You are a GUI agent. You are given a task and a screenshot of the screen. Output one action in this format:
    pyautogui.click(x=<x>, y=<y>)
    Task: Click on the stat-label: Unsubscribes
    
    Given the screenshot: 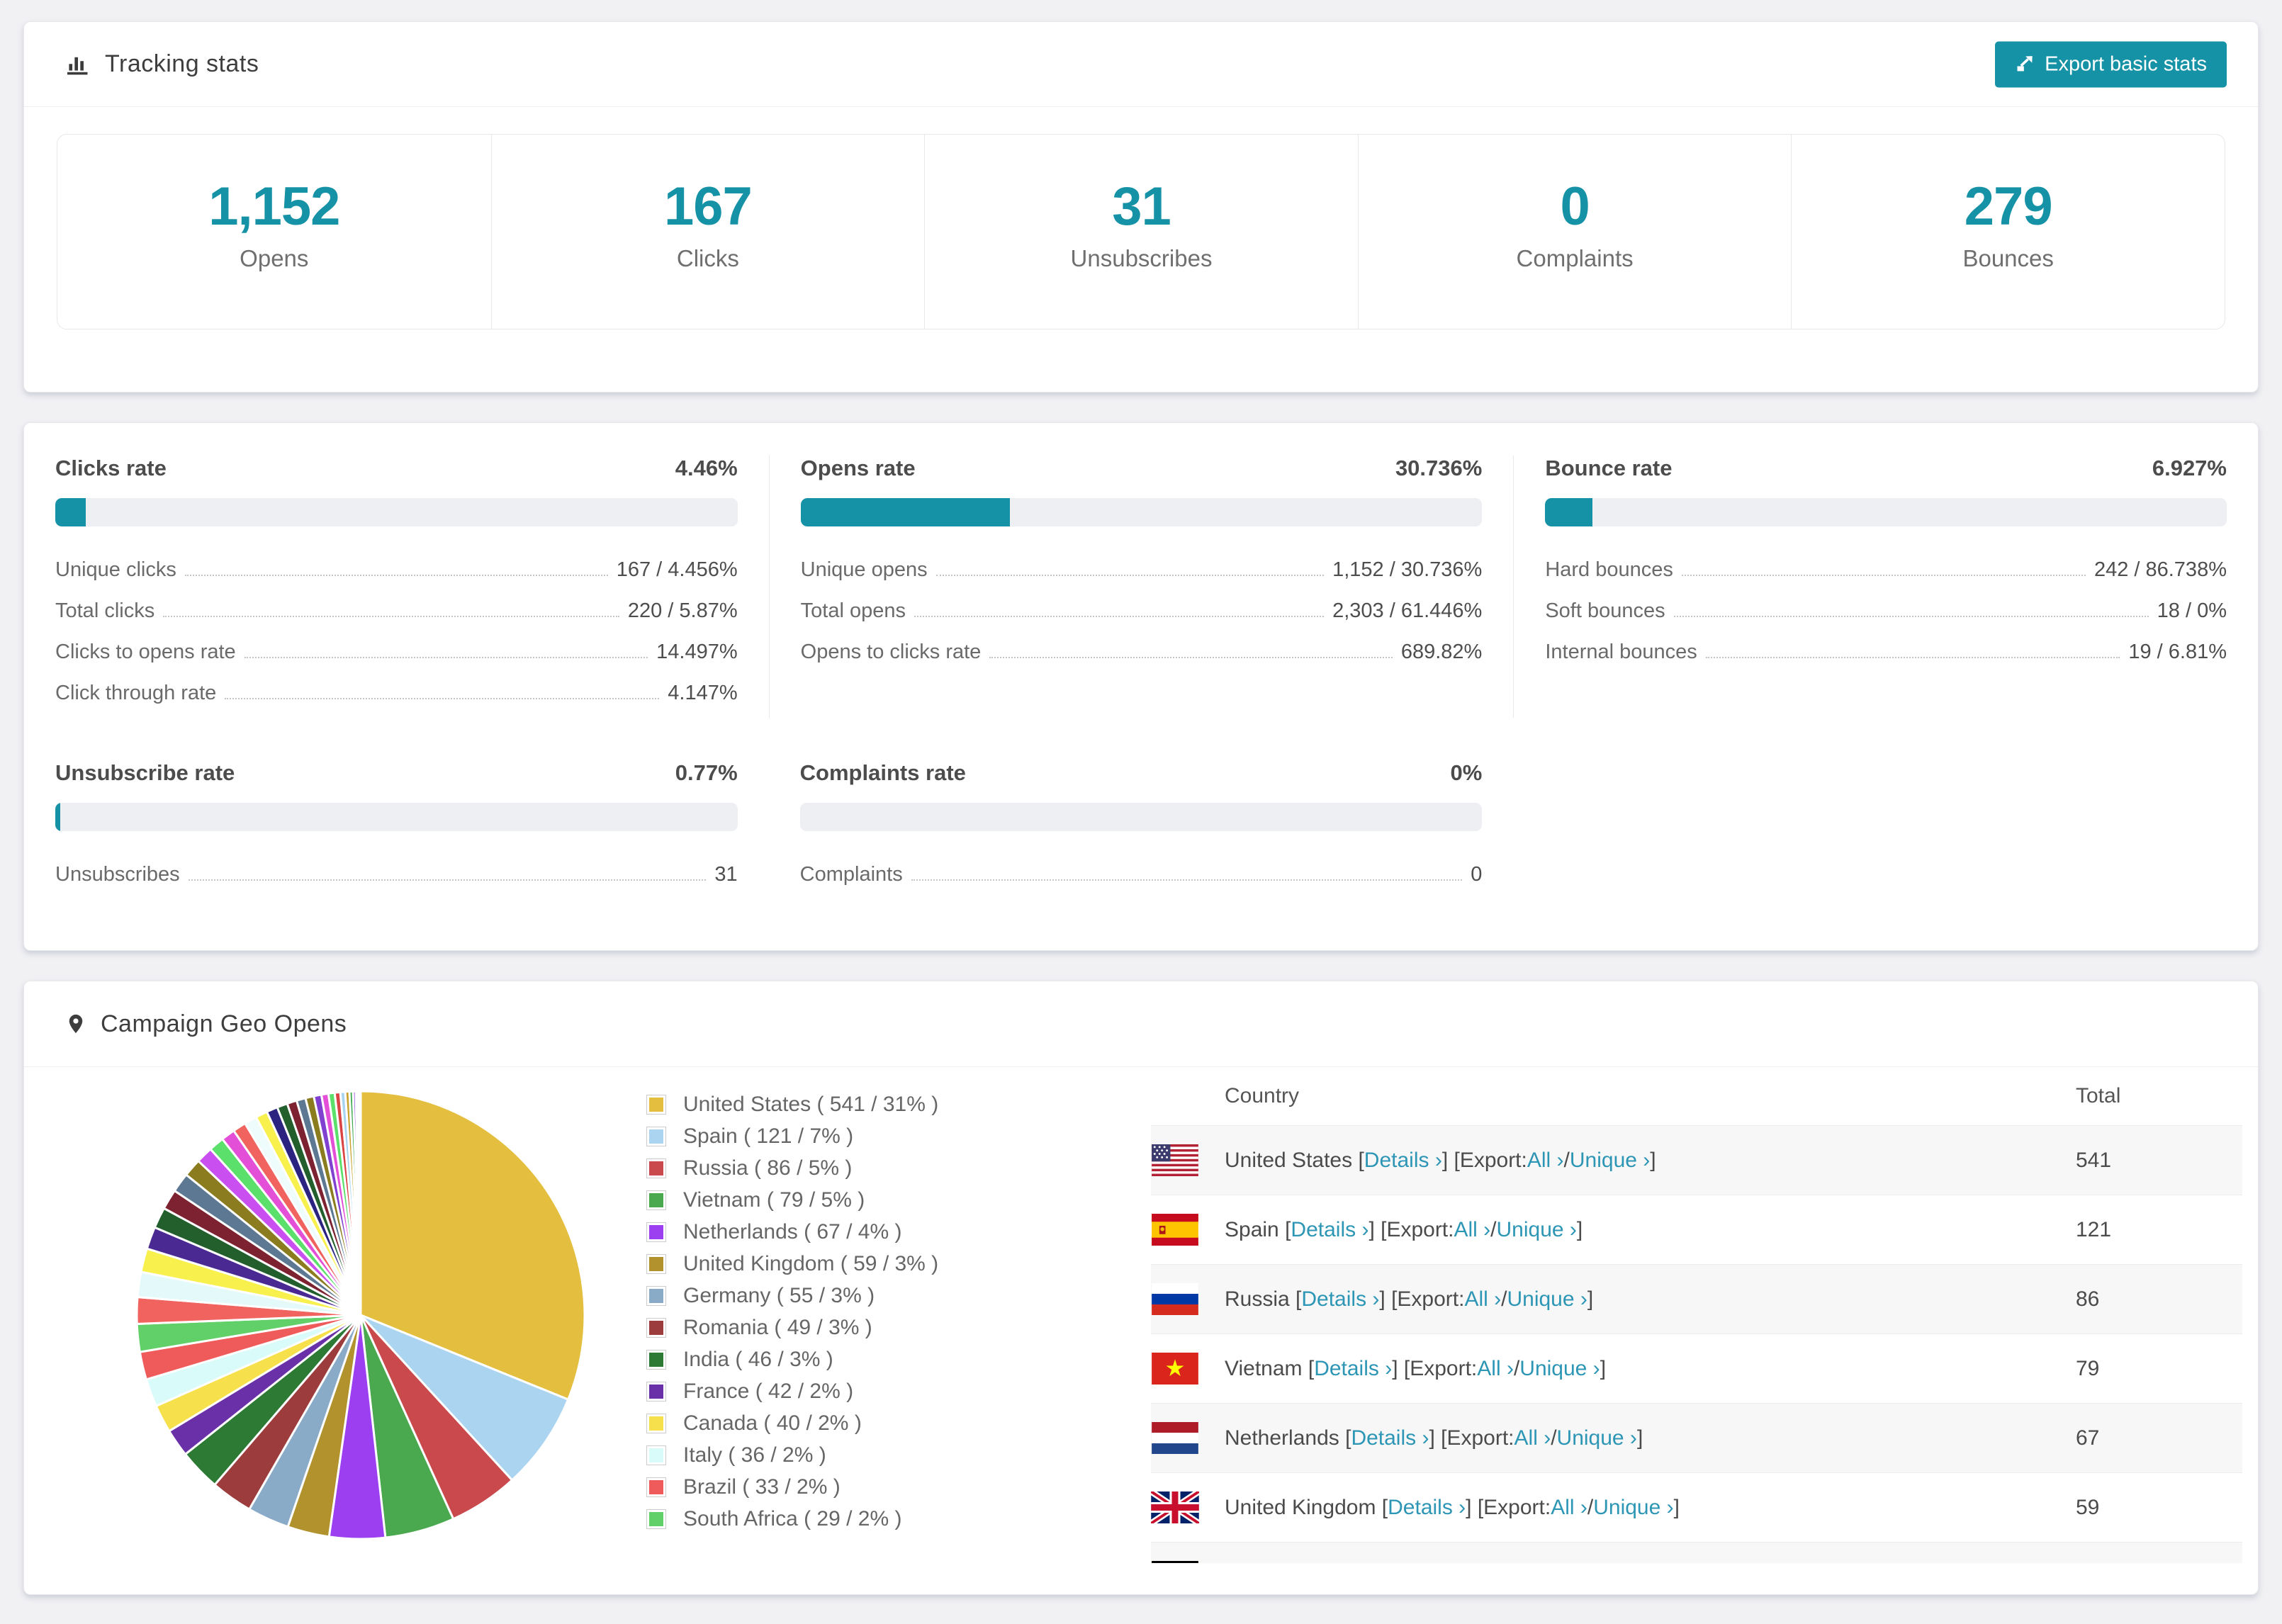 What is the action you would take?
    pyautogui.click(x=1142, y=258)
    